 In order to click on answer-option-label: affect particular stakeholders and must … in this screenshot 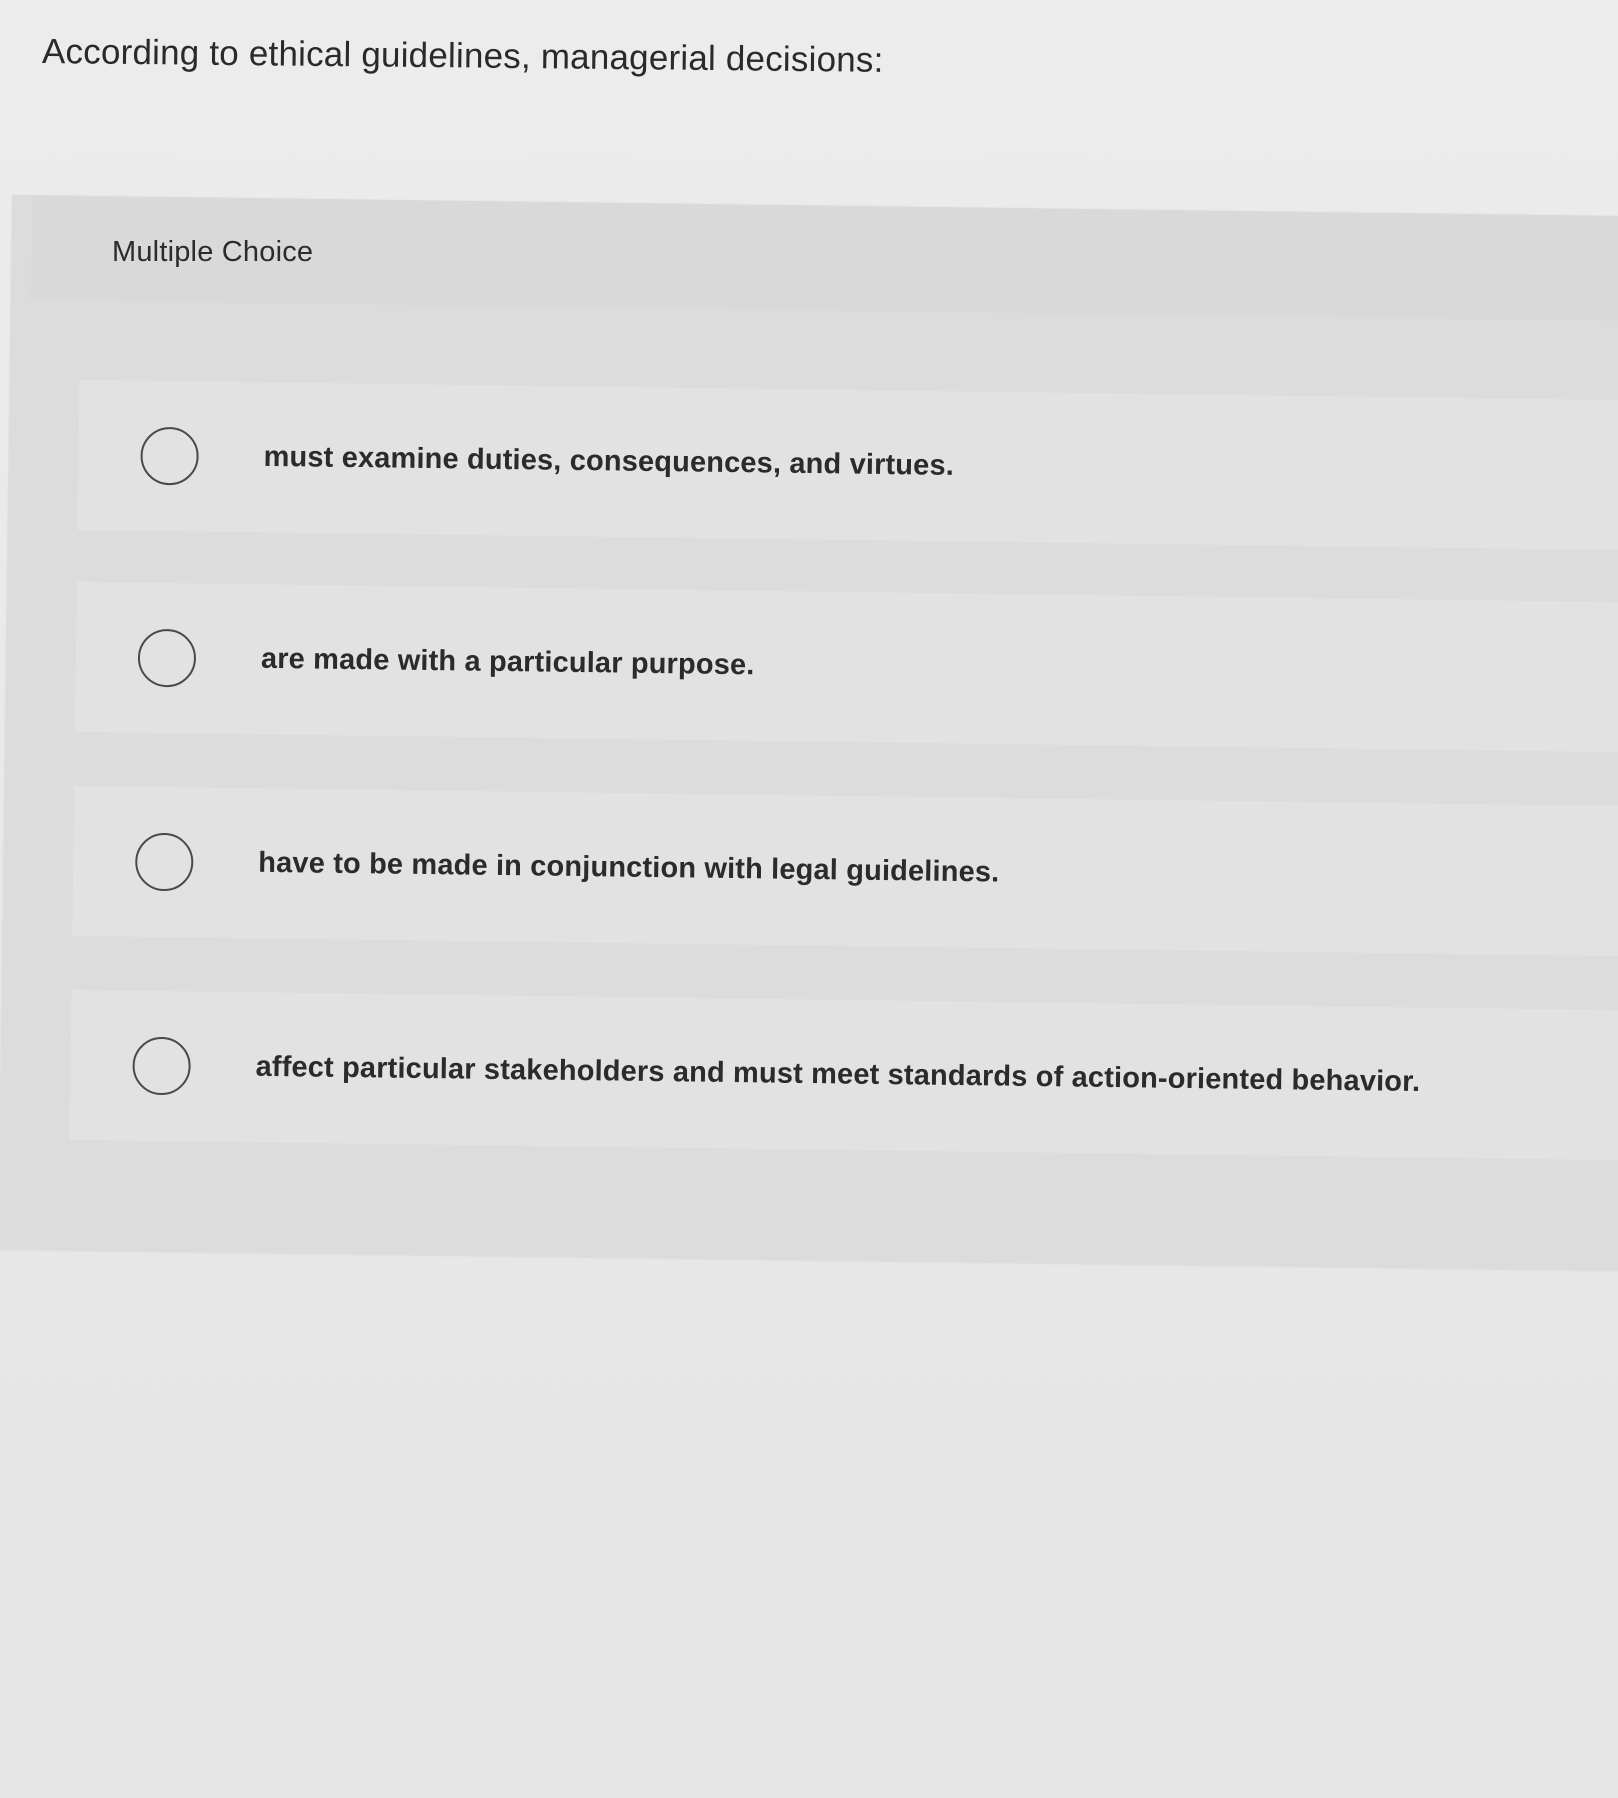, I will do `click(838, 1074)`.